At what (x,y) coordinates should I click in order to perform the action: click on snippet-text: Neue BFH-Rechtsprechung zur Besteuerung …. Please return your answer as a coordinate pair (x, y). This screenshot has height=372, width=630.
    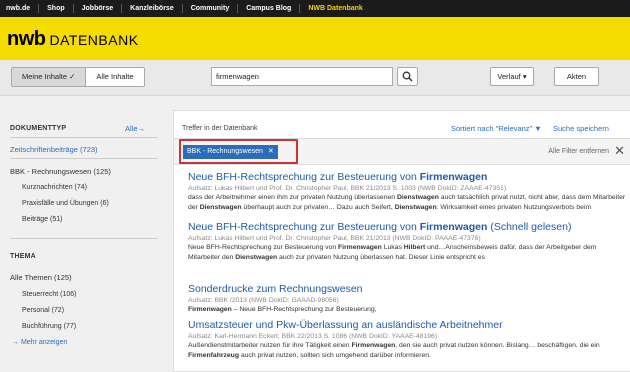
    Looking at the image, I should click on (263, 247).